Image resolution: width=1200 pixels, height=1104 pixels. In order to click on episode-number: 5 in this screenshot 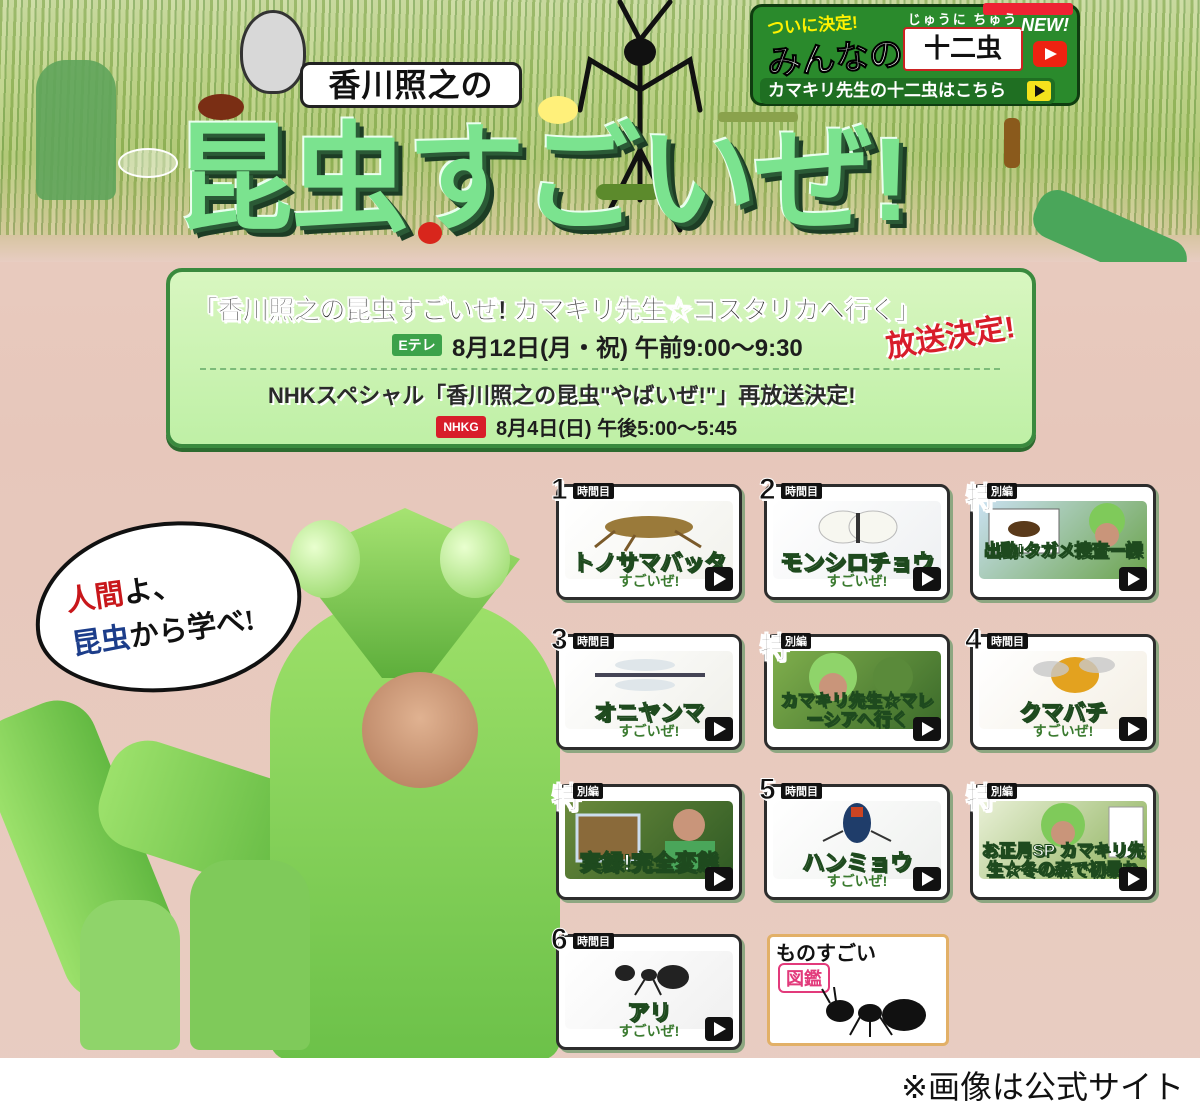, I will do `click(768, 790)`.